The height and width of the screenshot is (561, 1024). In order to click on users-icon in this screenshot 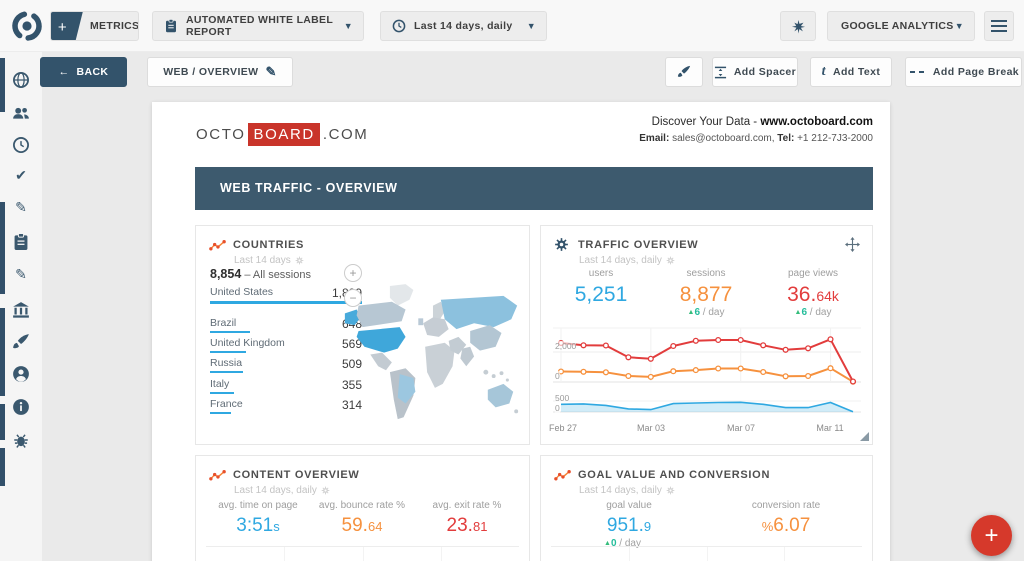, I will do `click(21, 113)`.